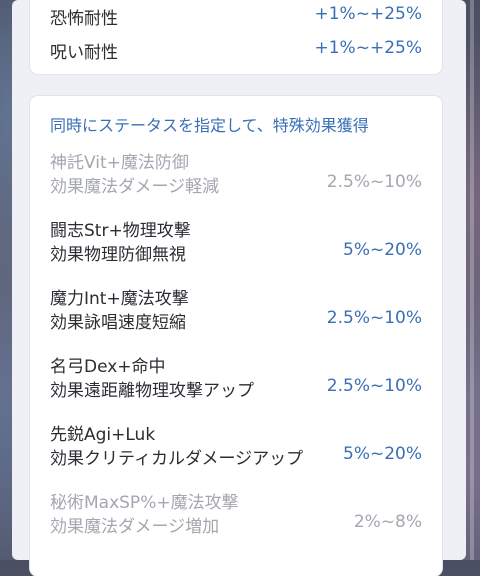 The width and height of the screenshot is (480, 576). Describe the element at coordinates (472, 280) in the screenshot. I see `scrollbar` at that location.